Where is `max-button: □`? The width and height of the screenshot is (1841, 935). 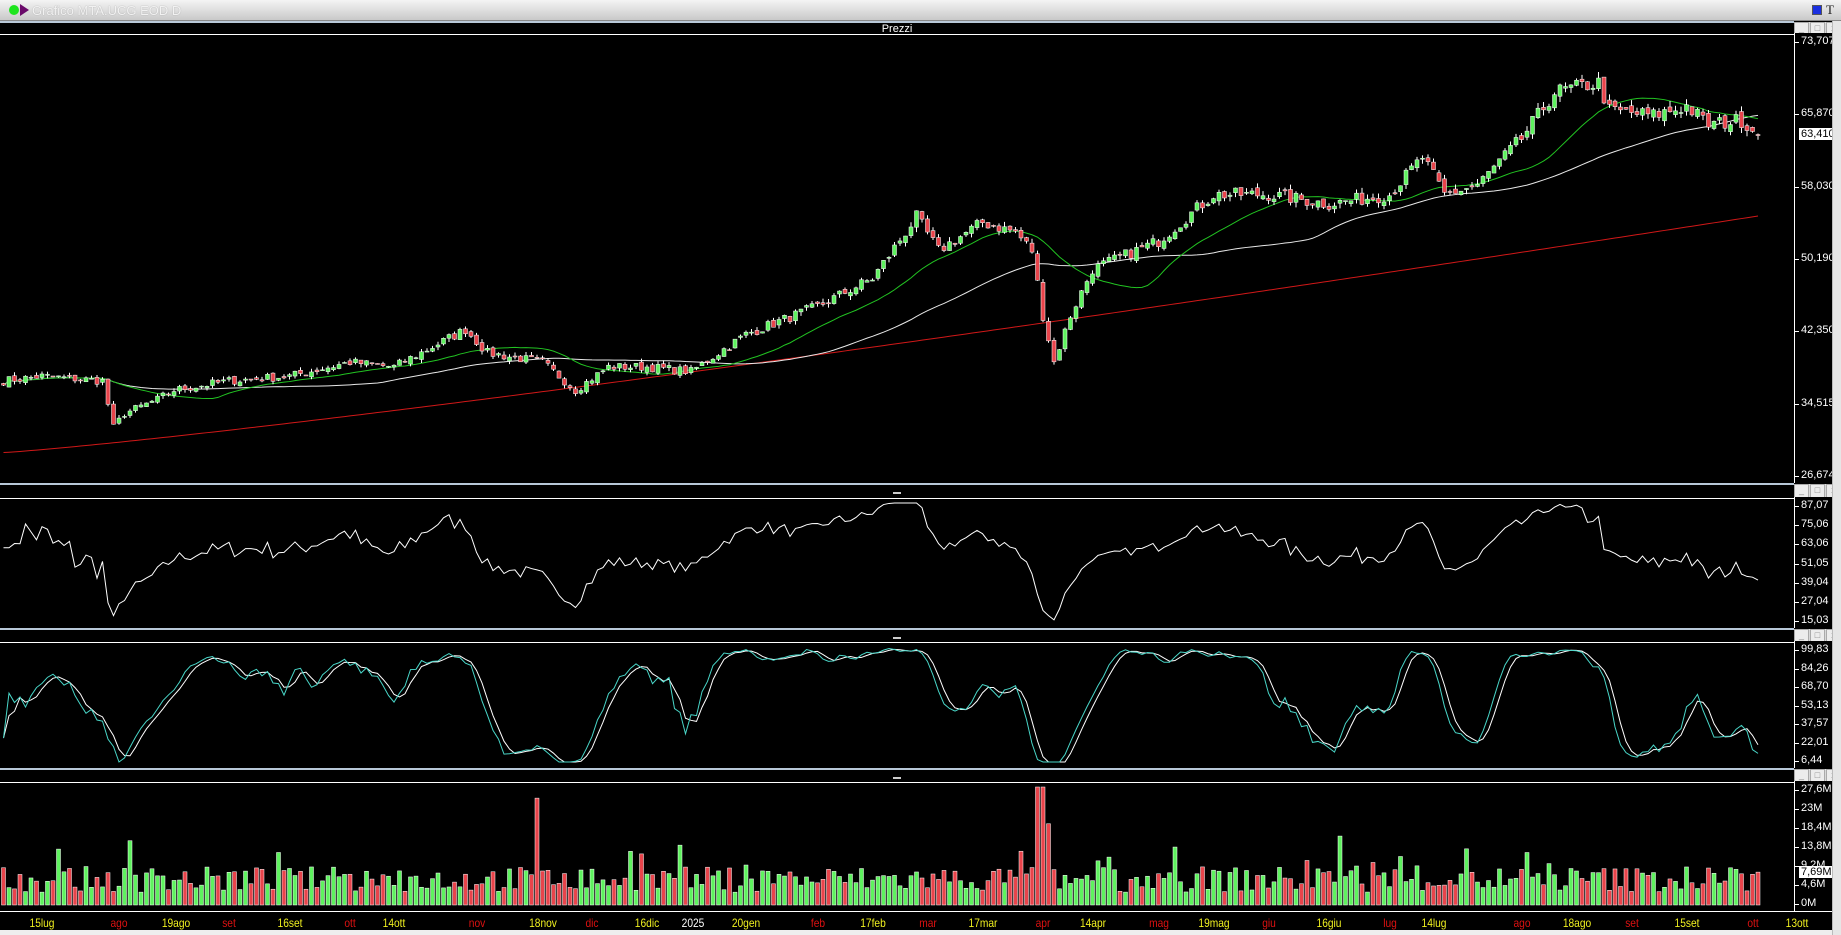
max-button: □ is located at coordinates (1817, 491).